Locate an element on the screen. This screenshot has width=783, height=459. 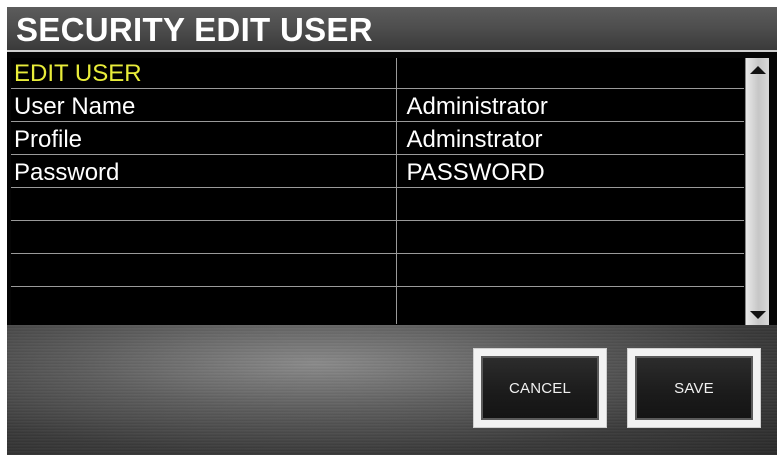
table-heading-row: EDIT USER is located at coordinates (377, 73).